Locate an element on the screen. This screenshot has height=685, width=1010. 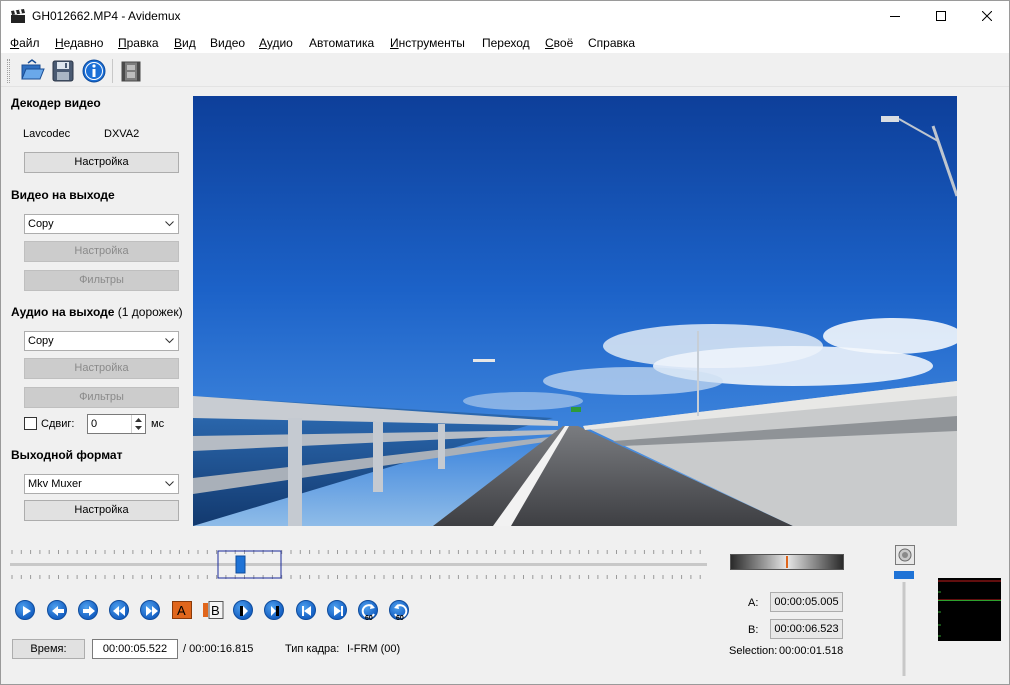
set-marker-b-button: B is located at coordinates (213, 610).